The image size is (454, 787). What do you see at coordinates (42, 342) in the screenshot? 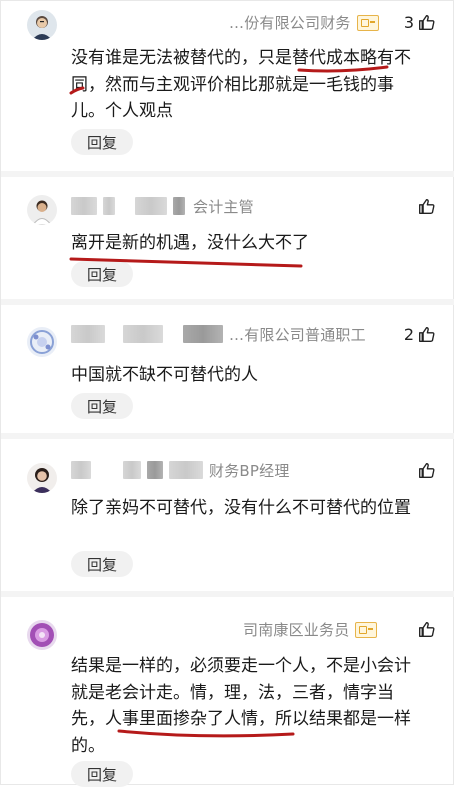
I see `flower-avatar-icon` at bounding box center [42, 342].